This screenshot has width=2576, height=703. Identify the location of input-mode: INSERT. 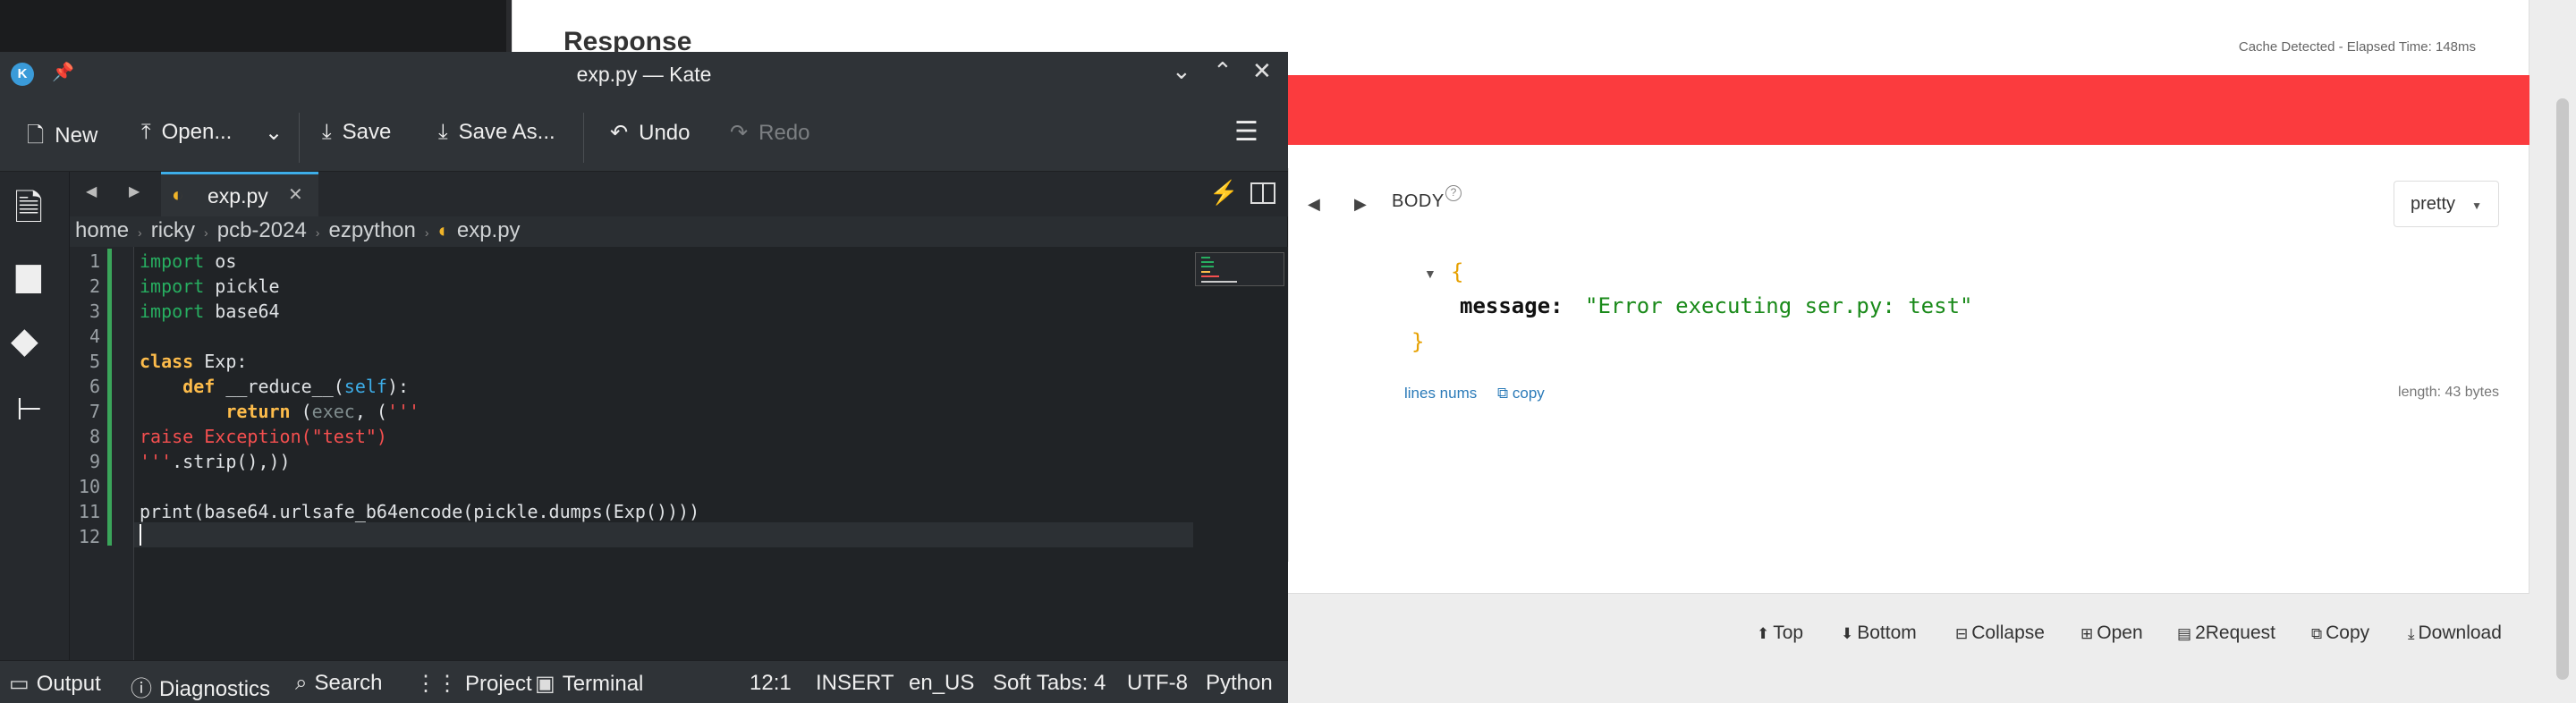
(855, 684).